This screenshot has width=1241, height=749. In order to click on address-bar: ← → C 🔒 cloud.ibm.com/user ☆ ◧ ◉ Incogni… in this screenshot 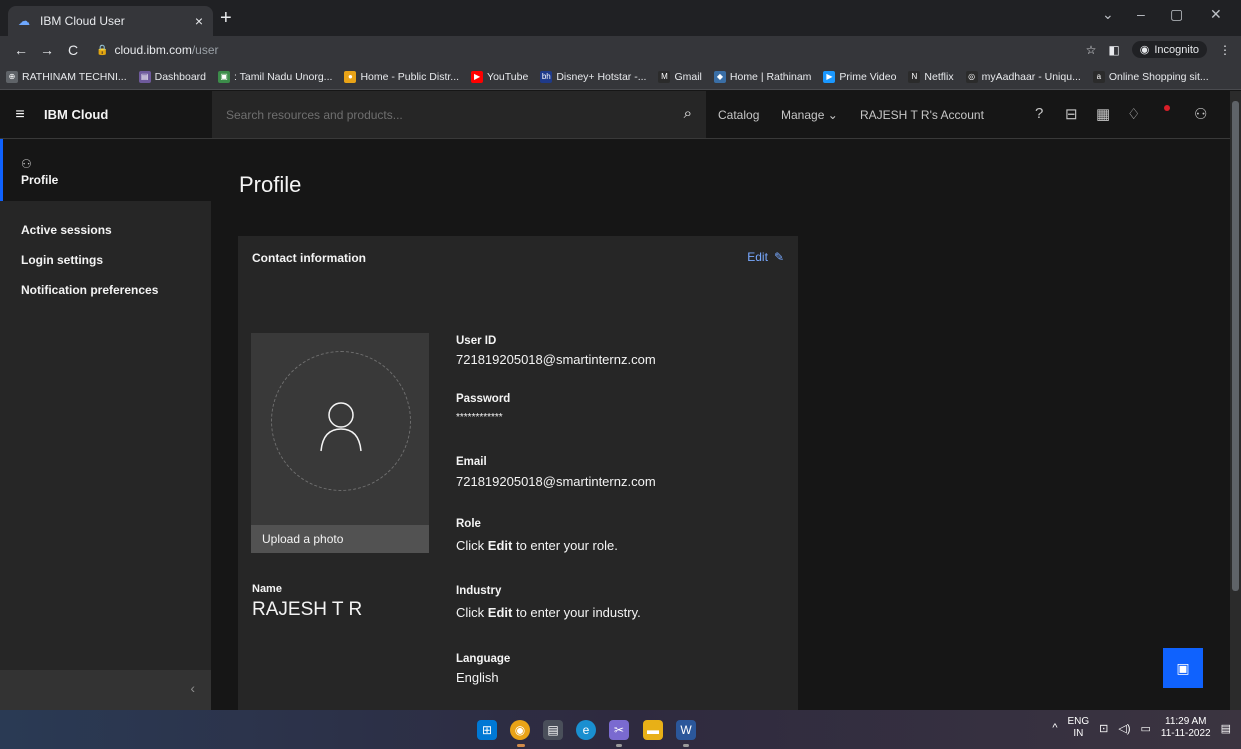, I will do `click(620, 50)`.